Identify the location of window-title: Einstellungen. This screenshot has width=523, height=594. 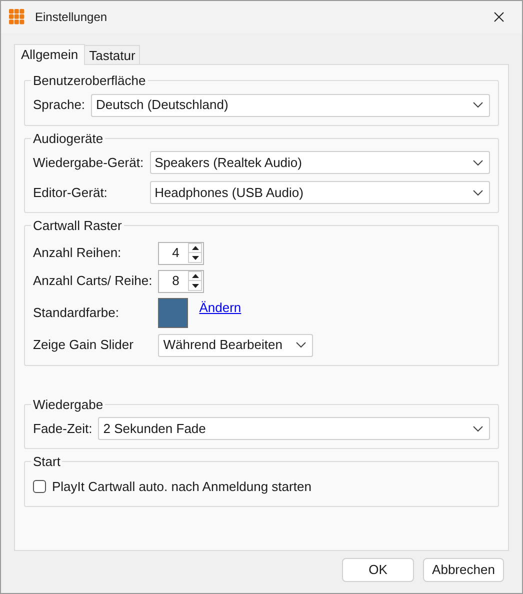
(71, 17).